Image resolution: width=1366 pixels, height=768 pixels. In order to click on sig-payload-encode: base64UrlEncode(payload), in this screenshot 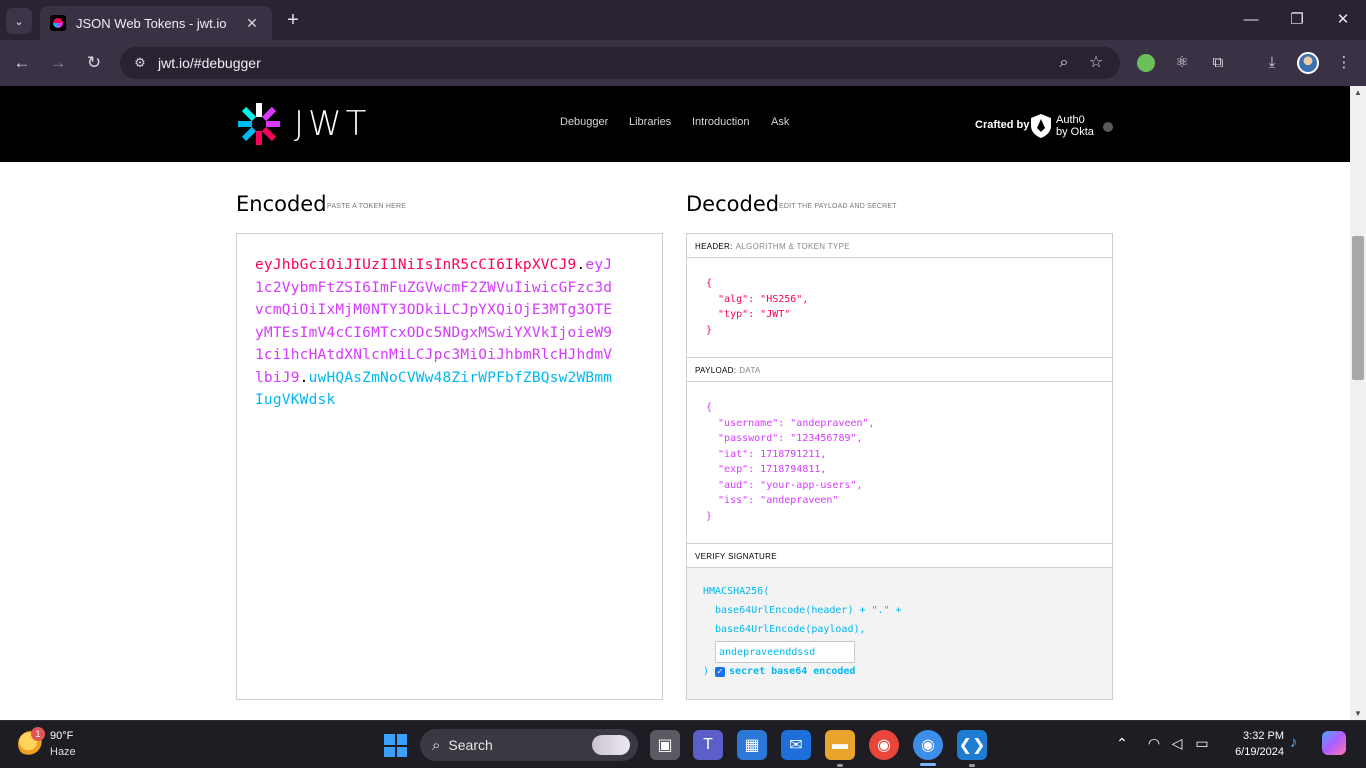, I will do `click(790, 629)`.